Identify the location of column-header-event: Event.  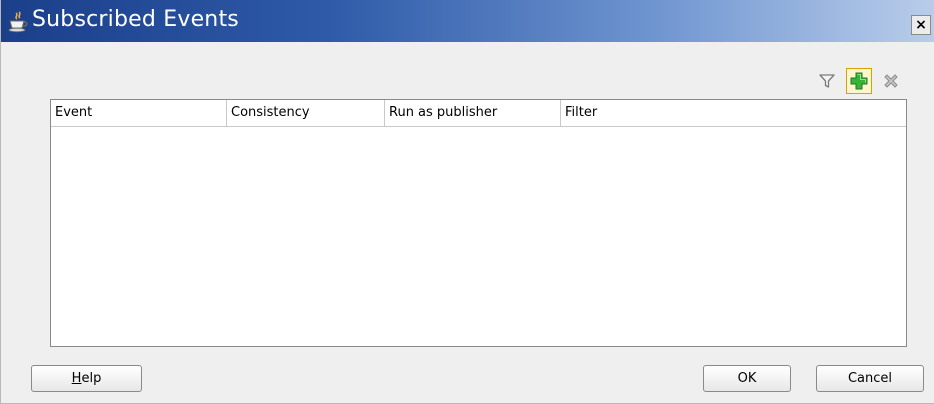
(139, 113).